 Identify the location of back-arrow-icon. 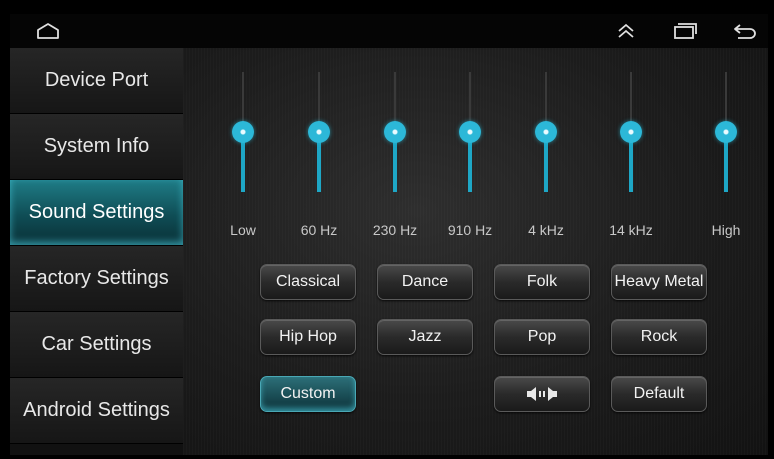
(745, 31).